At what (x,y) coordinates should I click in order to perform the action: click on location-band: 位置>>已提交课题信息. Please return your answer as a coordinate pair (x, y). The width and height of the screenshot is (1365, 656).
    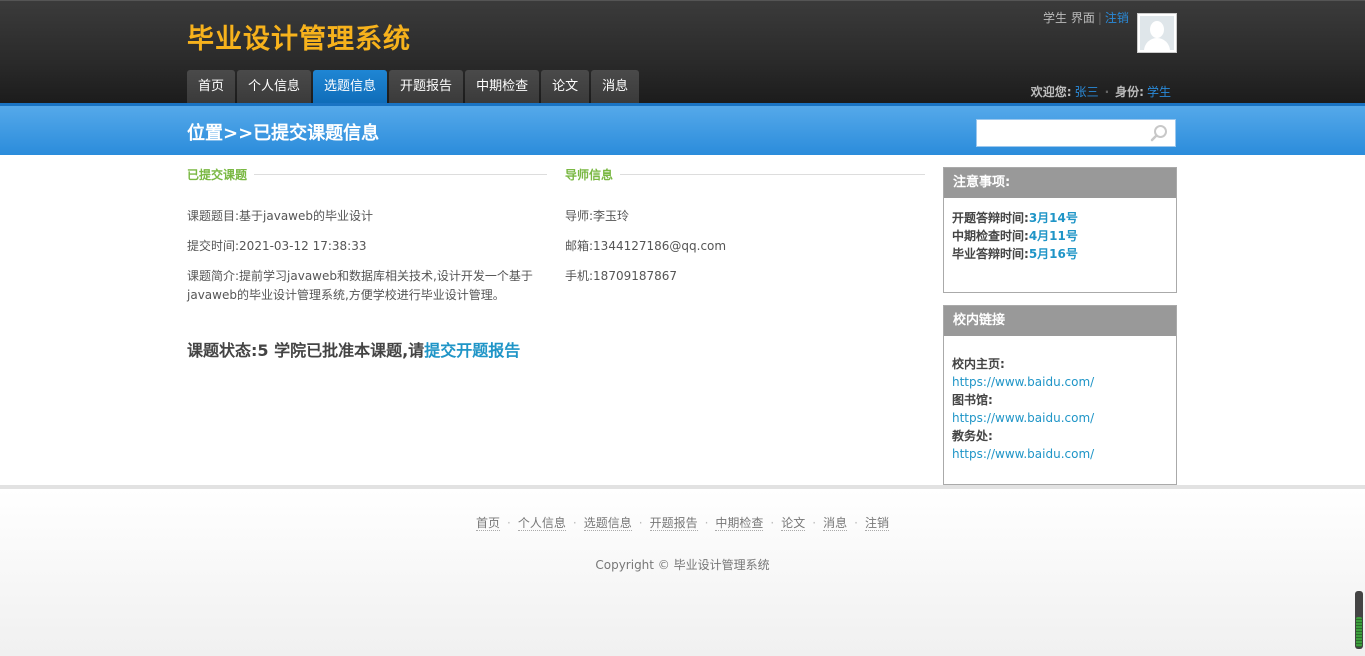
    Looking at the image, I should click on (682, 129).